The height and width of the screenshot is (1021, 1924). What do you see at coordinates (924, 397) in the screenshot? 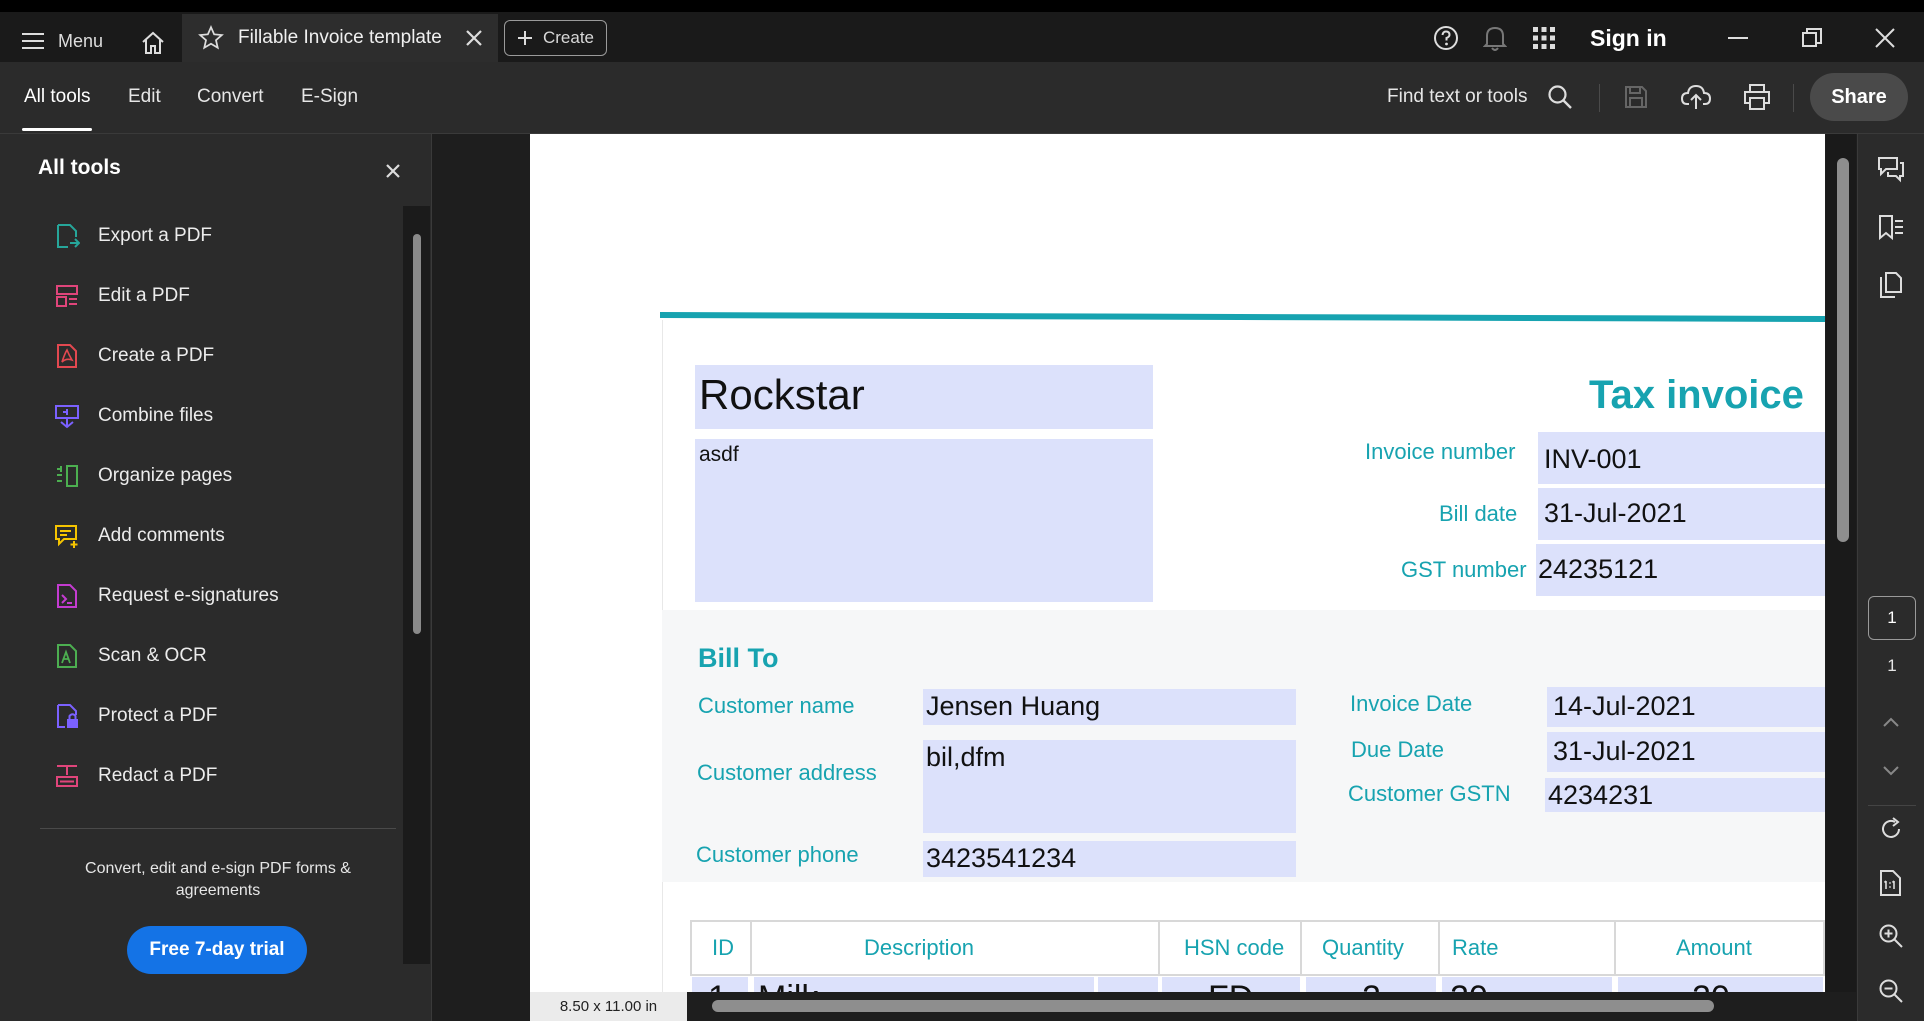
I see `company-name-field: Rockstar` at bounding box center [924, 397].